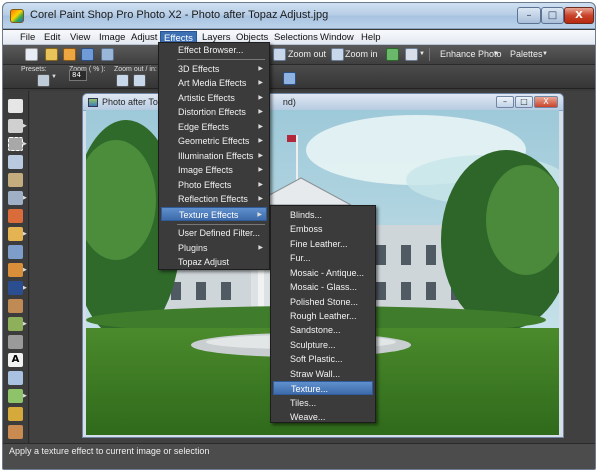 The width and height of the screenshot is (600, 473). I want to click on rectangle-chevron-icon: ▶, so click(25, 396).